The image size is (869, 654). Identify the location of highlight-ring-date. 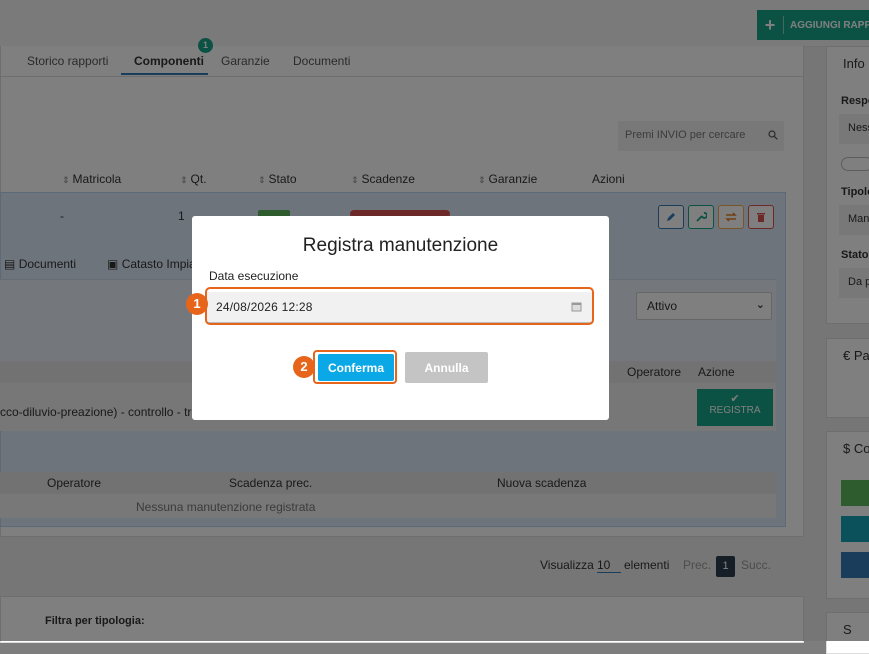
(399, 306).